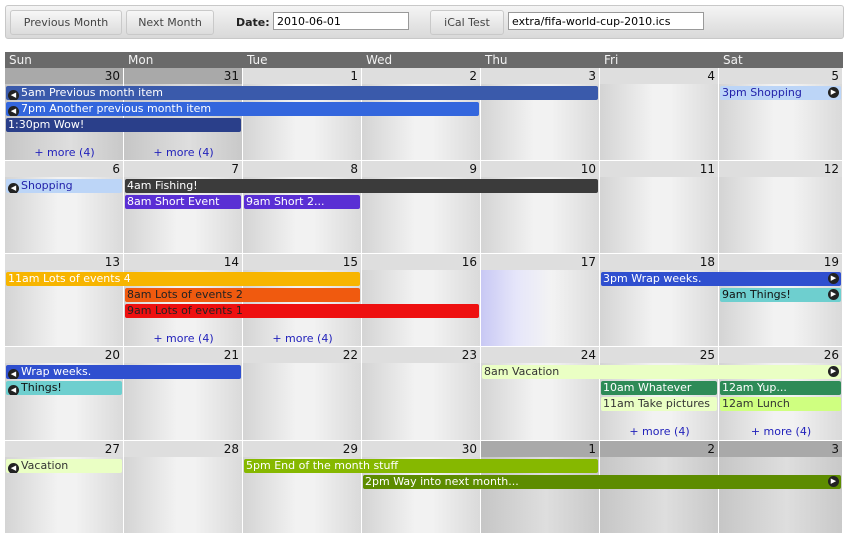 This screenshot has width=849, height=540. I want to click on day-number: 12, so click(780, 169).